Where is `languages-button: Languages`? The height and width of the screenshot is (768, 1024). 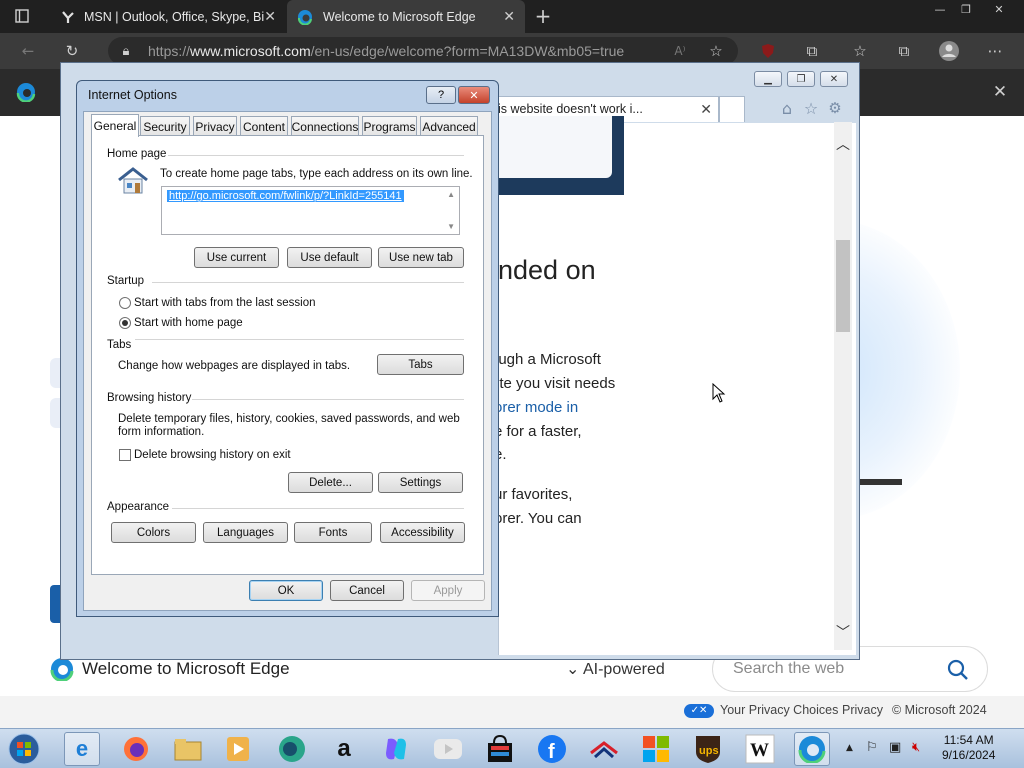 languages-button: Languages is located at coordinates (245, 532).